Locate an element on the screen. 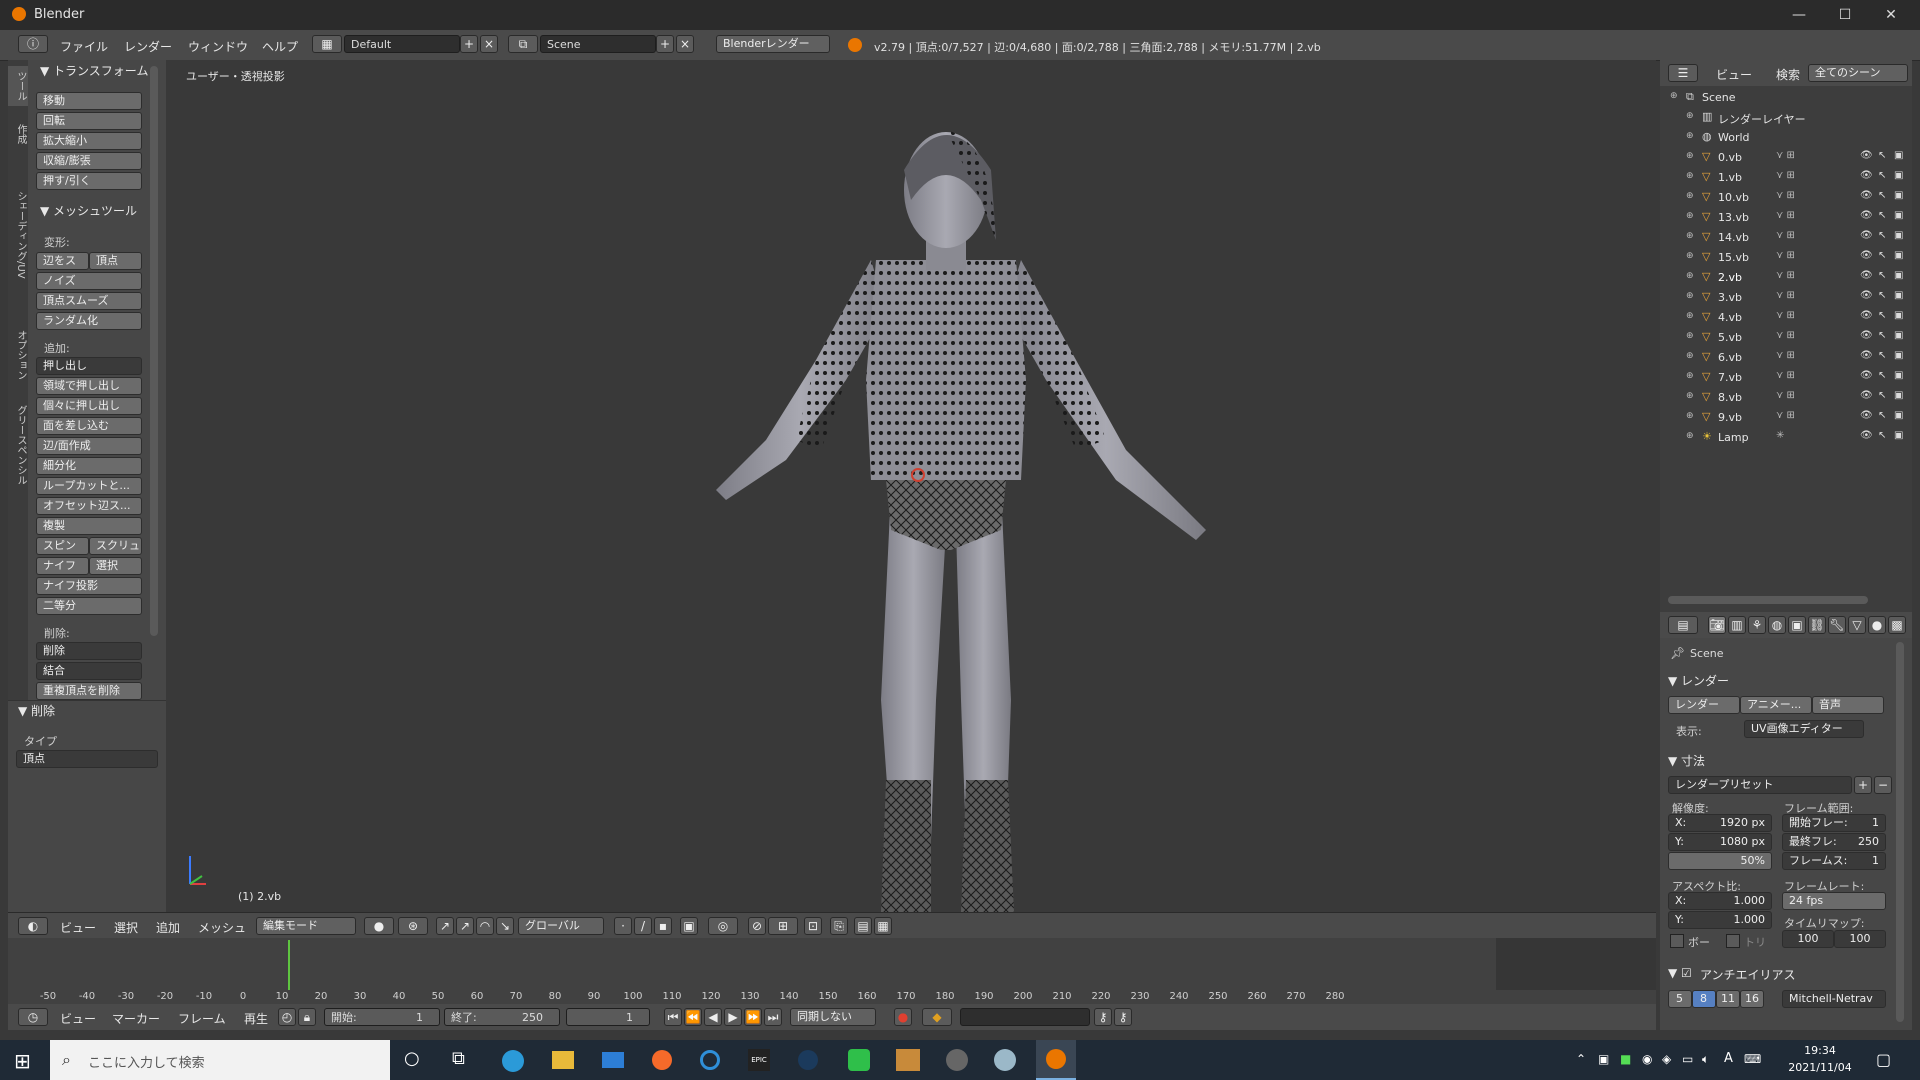 Image resolution: width=1920 pixels, height=1080 pixels. outliner-render-layers: ⊕ ▥ レンダーレイヤー is located at coordinates (1786, 118).